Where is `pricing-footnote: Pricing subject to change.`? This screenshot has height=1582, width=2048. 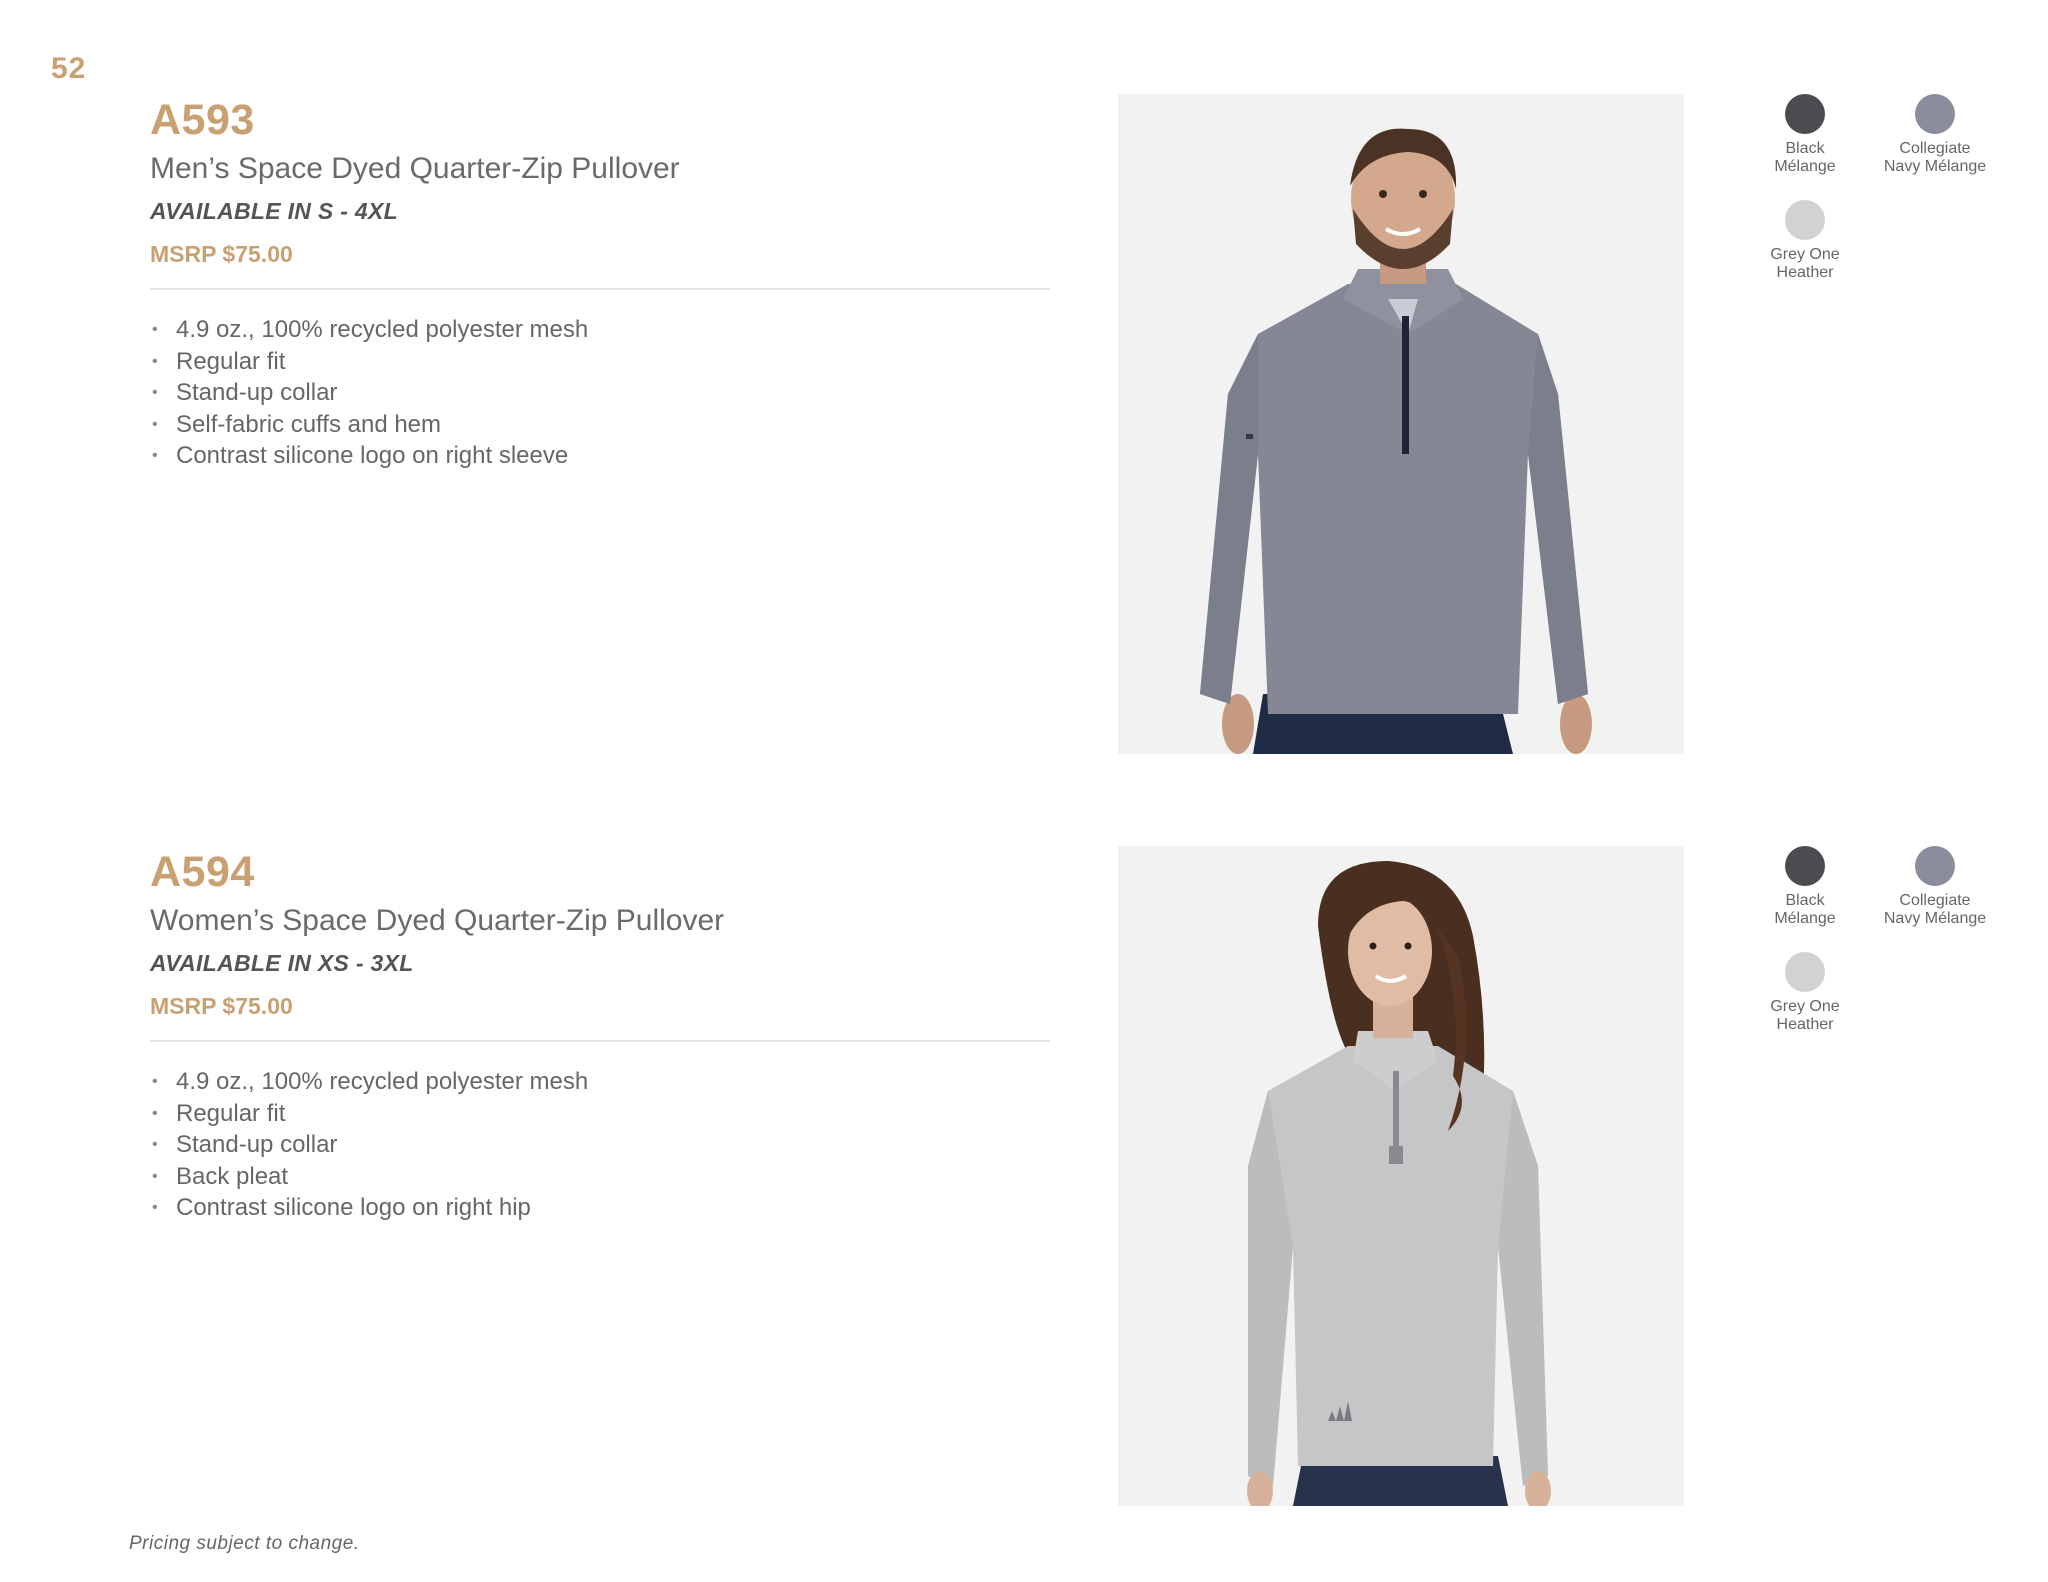
pricing-footnote: Pricing subject to change. is located at coordinates (244, 1543).